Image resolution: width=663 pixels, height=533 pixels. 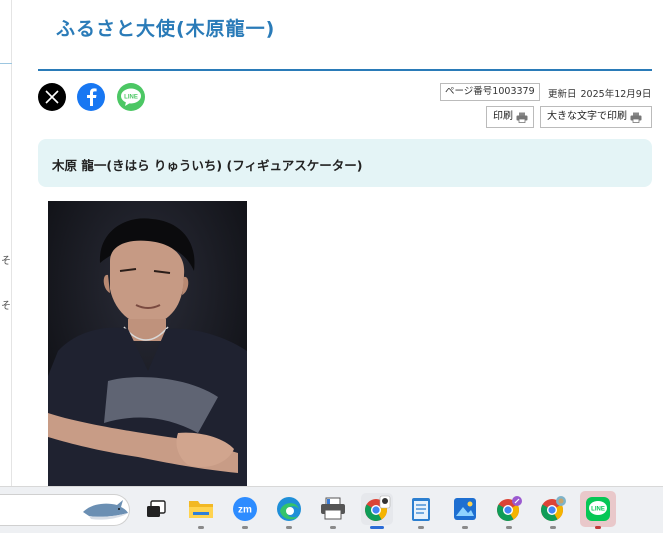 I want to click on shark-widget-button, so click(x=105, y=509).